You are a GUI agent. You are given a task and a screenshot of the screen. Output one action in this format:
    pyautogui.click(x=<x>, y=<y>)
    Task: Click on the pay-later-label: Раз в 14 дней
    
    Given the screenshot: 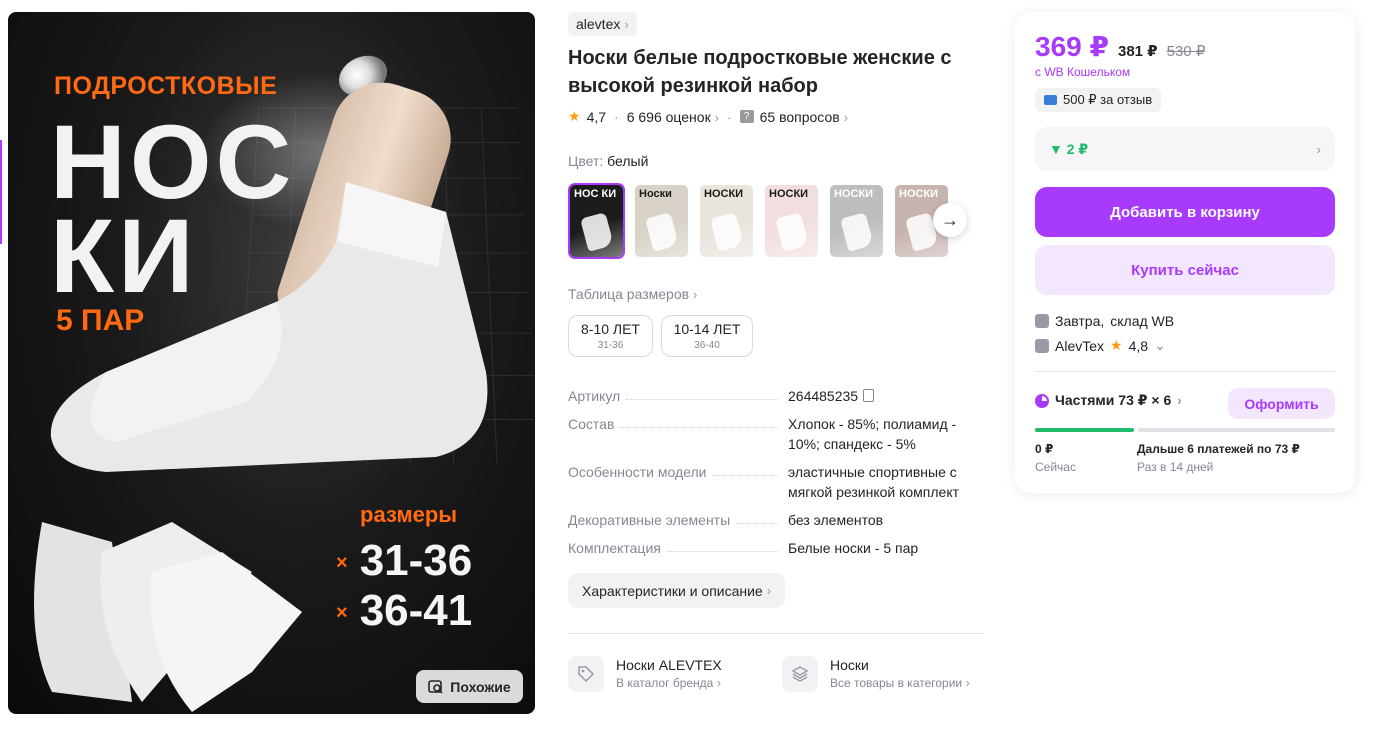 What is the action you would take?
    pyautogui.click(x=1175, y=467)
    